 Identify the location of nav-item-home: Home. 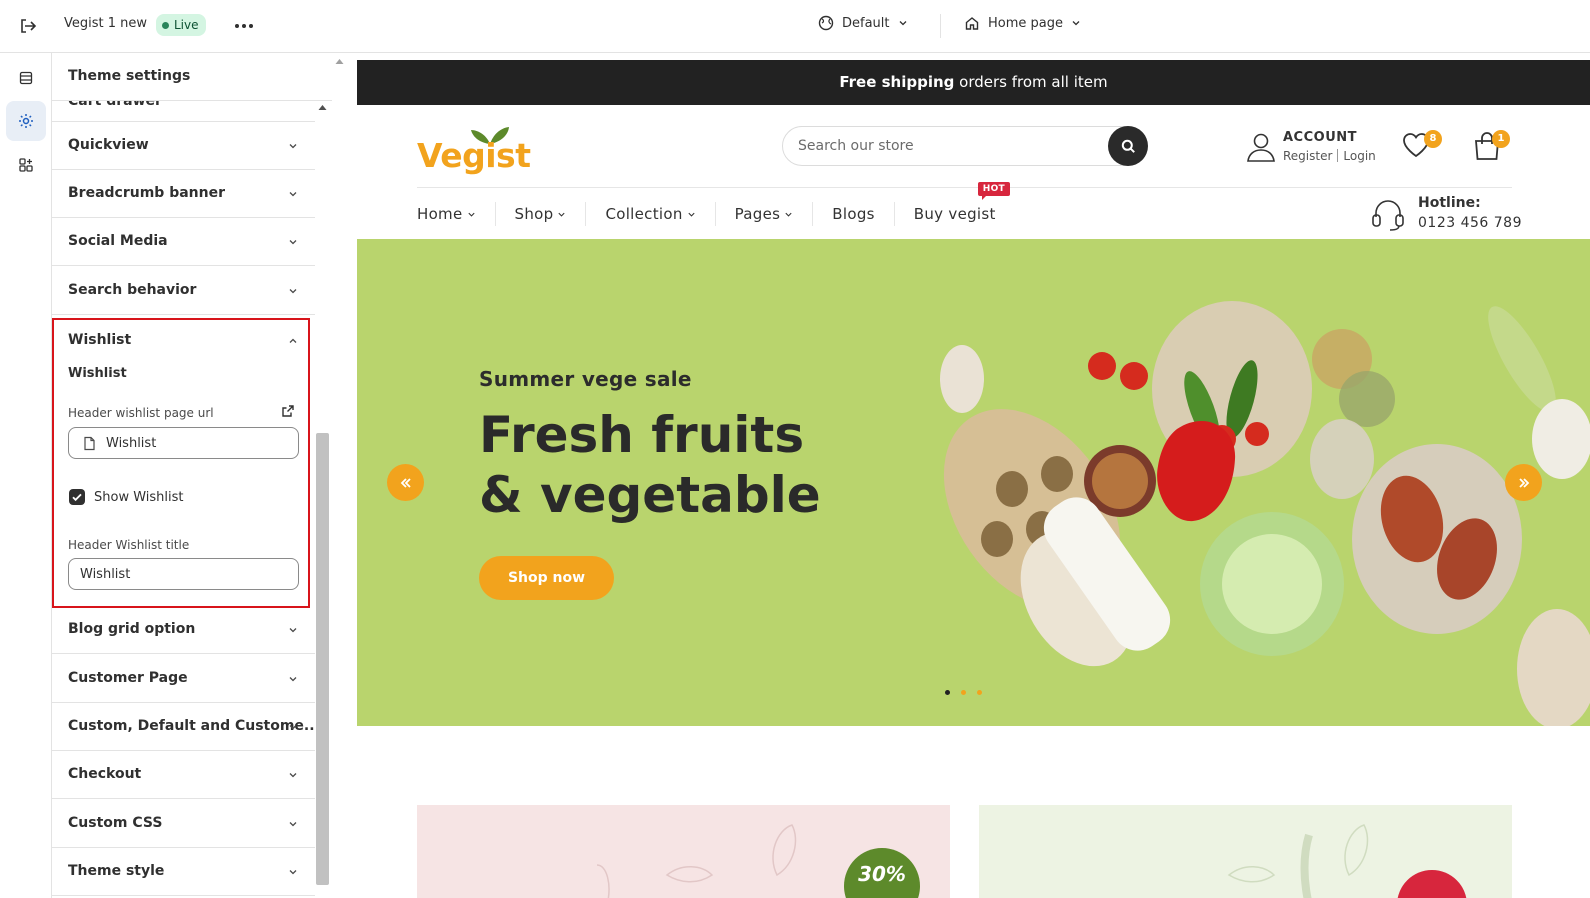
(456, 214).